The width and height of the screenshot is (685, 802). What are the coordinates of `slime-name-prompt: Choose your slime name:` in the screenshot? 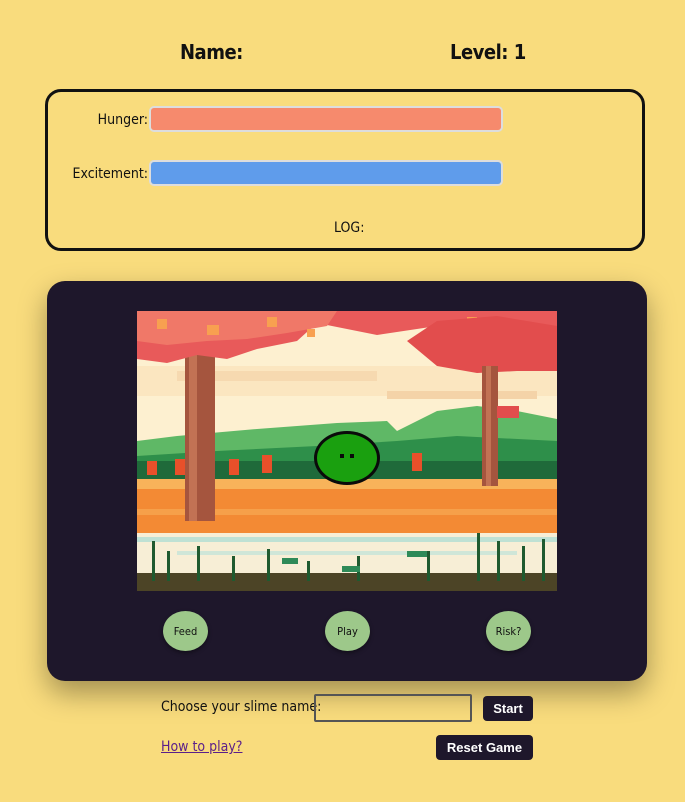 It's located at (241, 707).